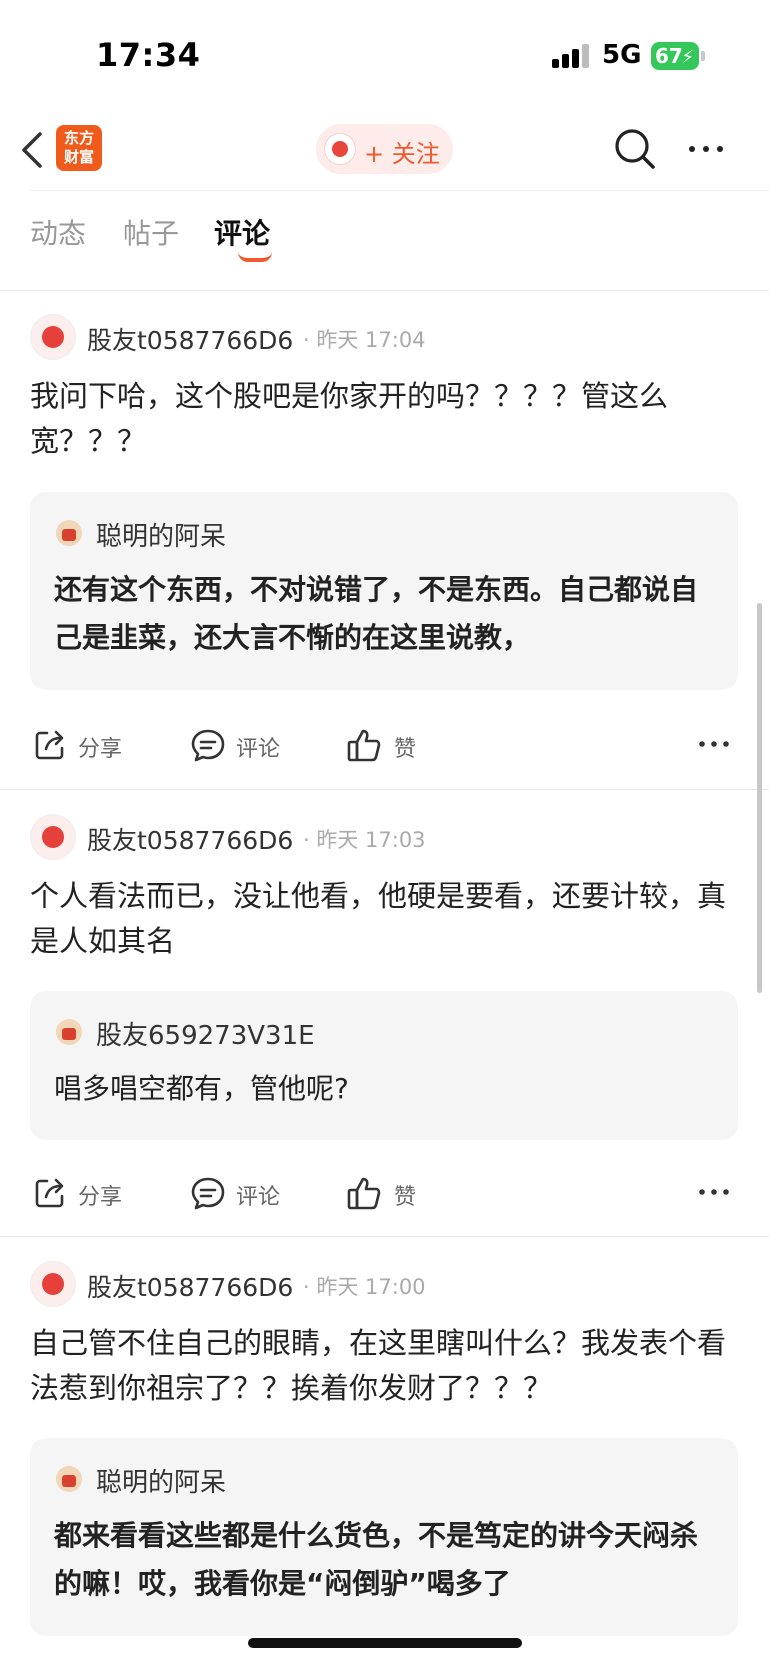 The image size is (769, 1665). Describe the element at coordinates (78, 157) in the screenshot. I see `logo-text-bottom: 财富` at that location.